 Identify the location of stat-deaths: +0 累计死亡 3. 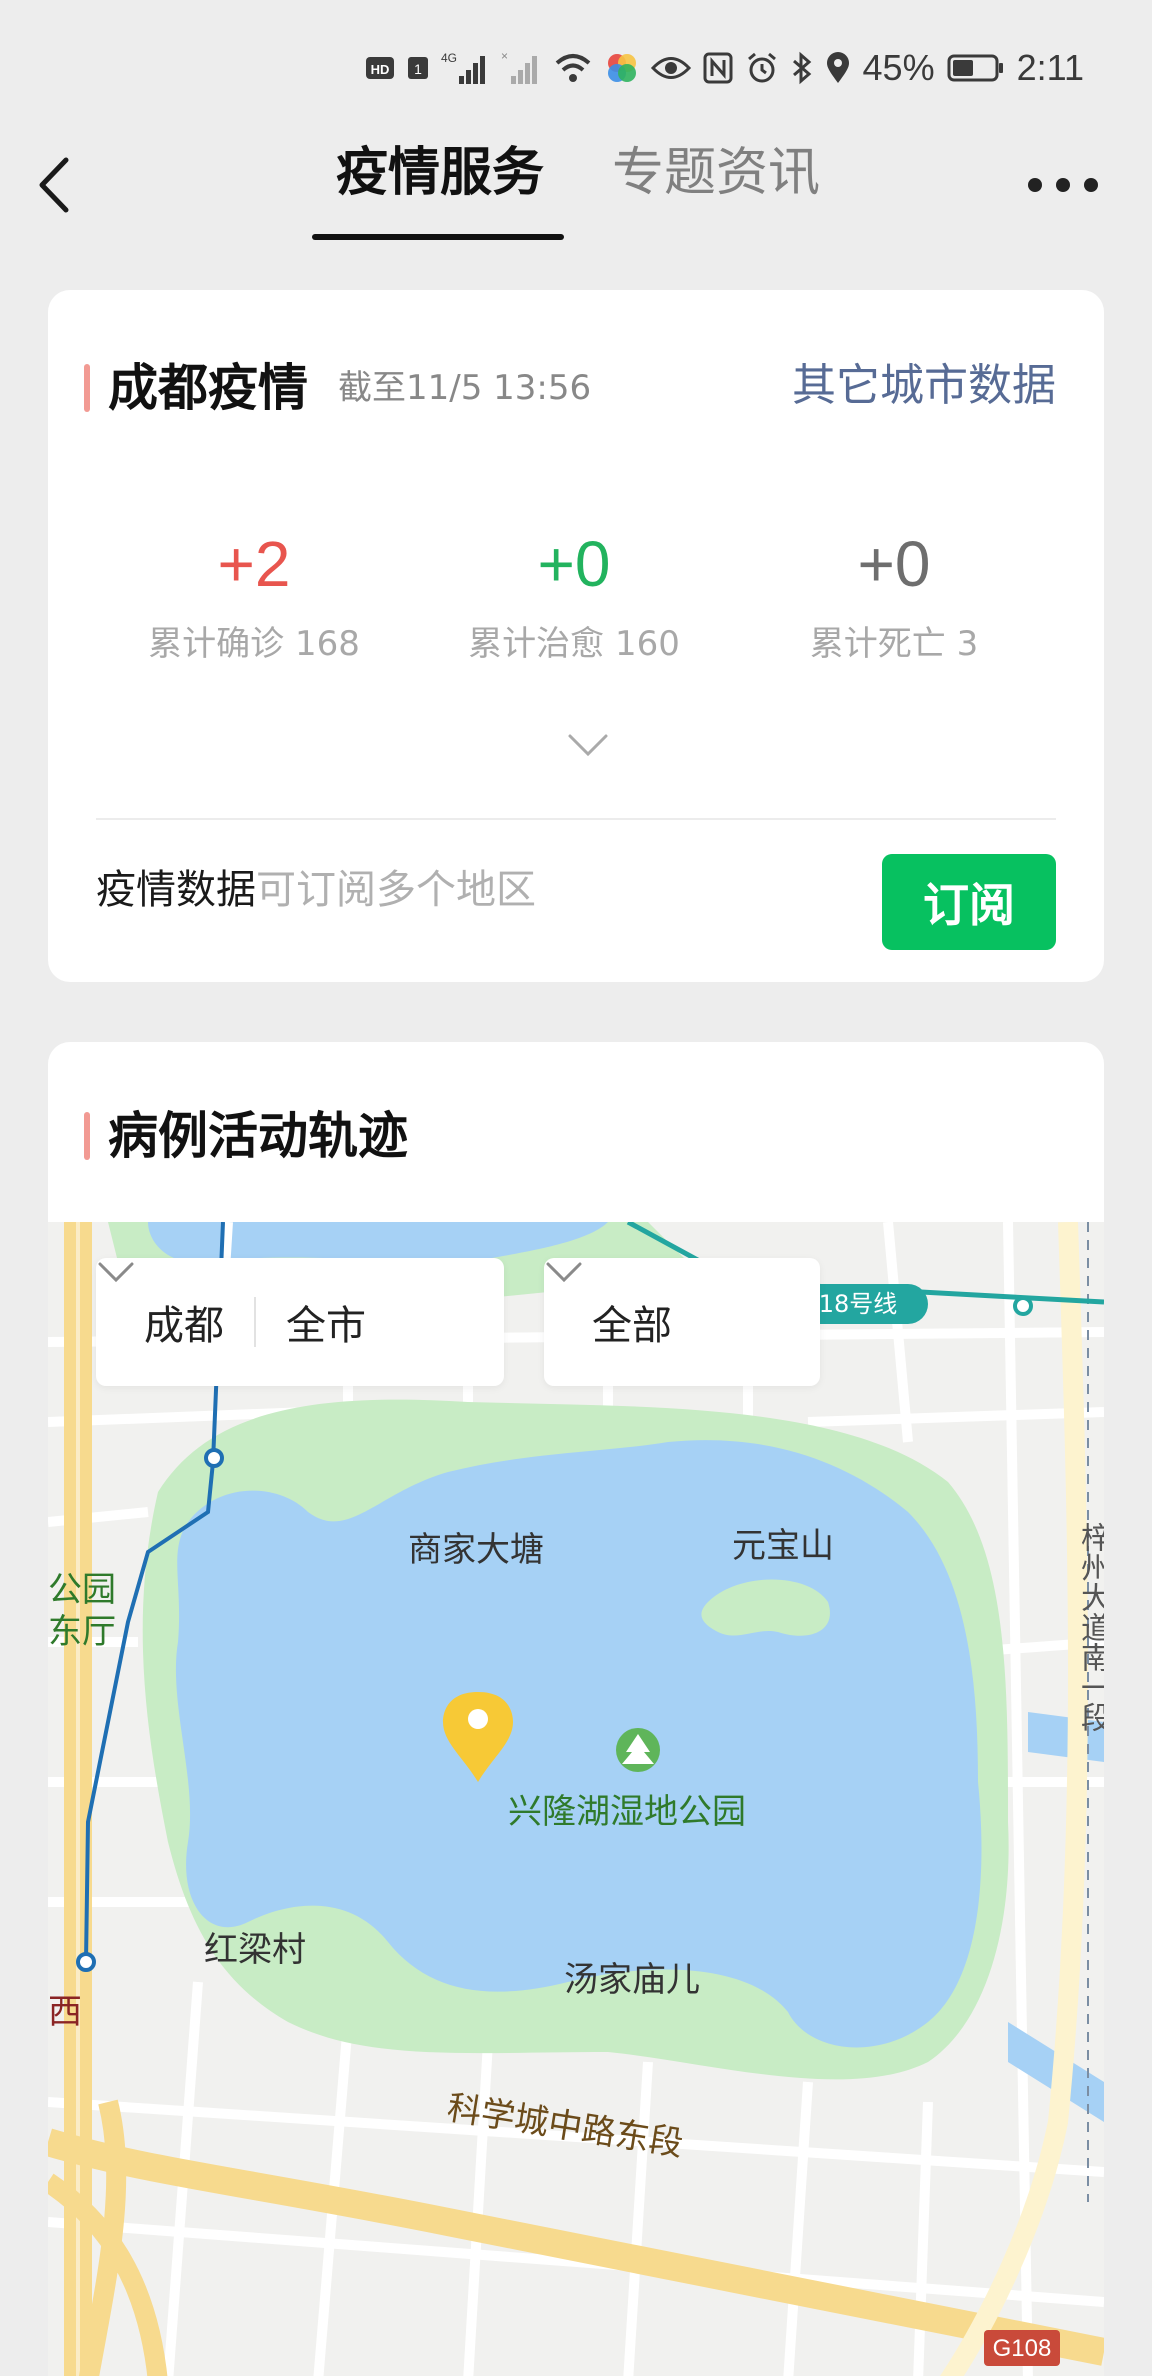
(894, 596).